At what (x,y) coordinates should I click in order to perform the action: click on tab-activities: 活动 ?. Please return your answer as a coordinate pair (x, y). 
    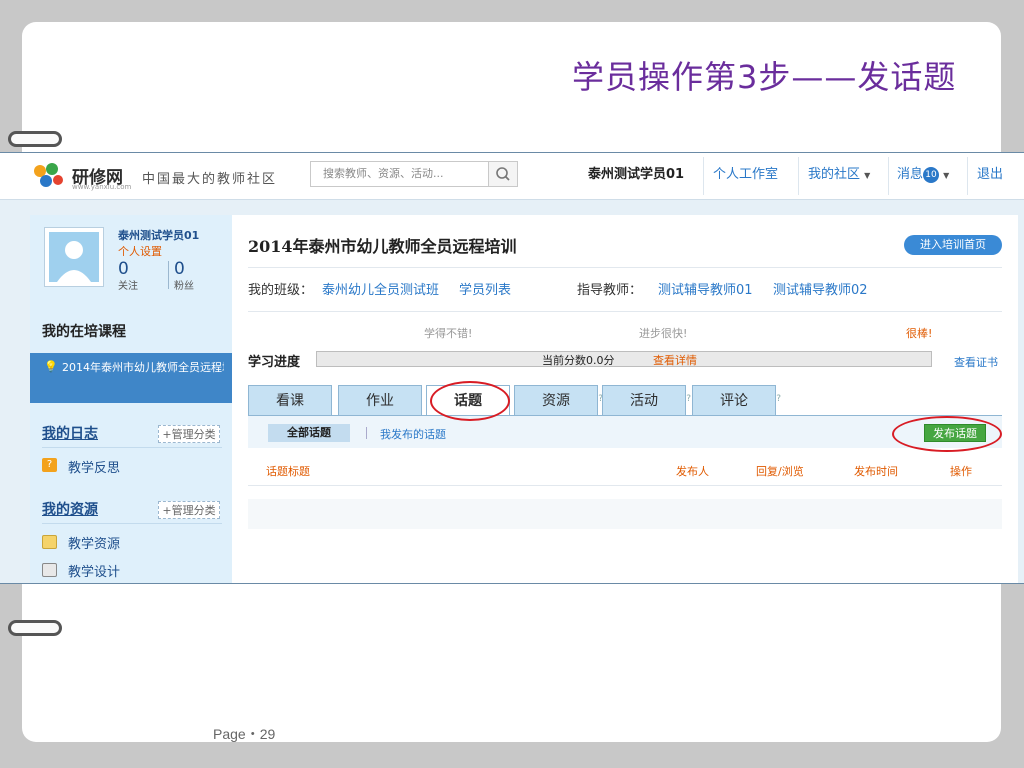
    Looking at the image, I should click on (646, 400).